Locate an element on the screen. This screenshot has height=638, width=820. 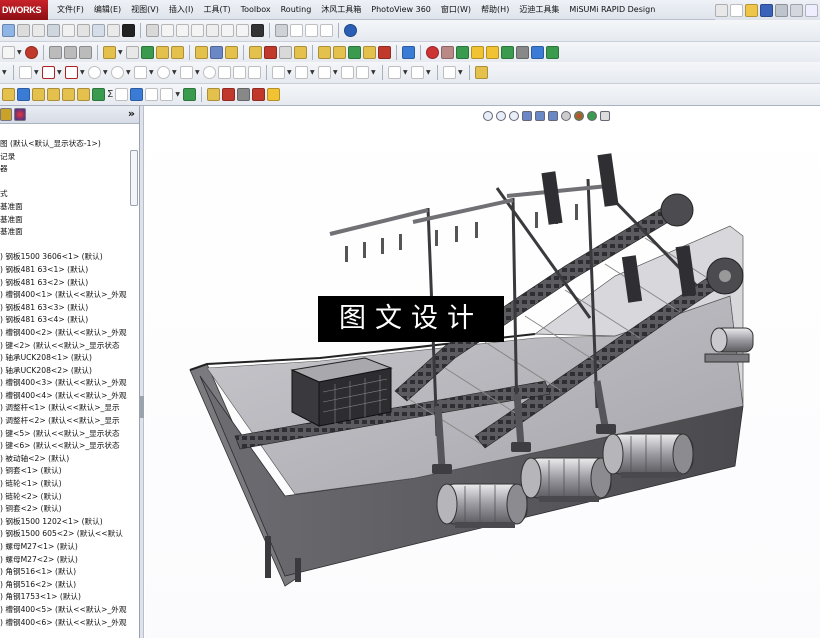
menu-view: 视图(V) is located at coordinates (145, 10).